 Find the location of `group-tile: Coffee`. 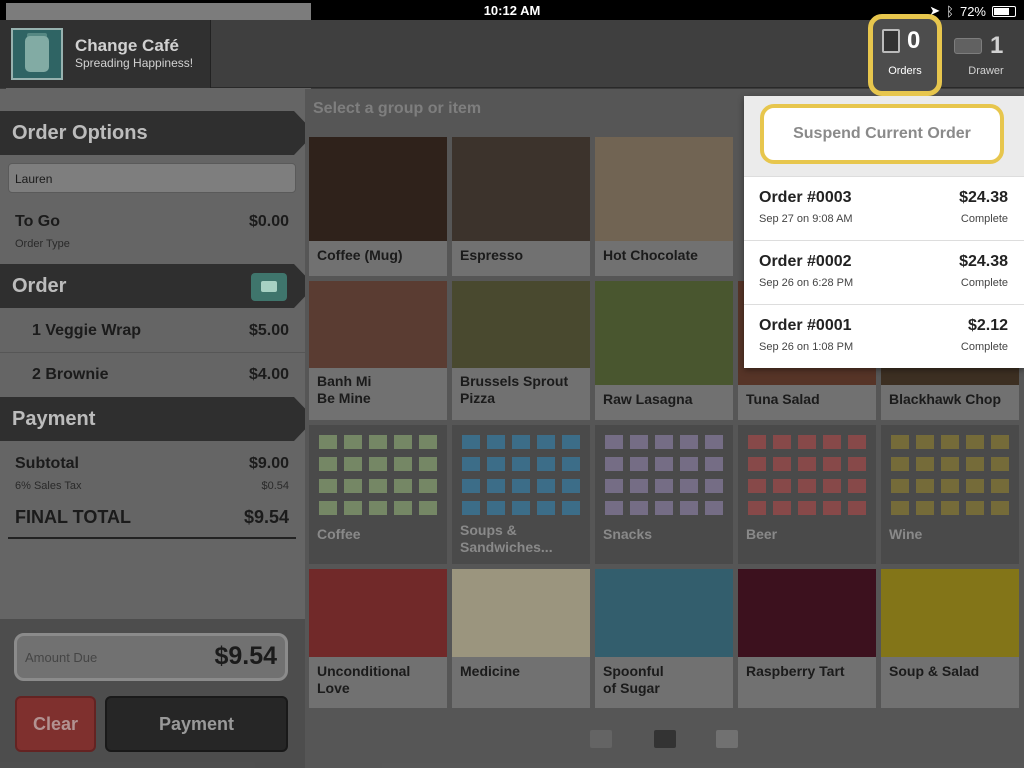

group-tile: Coffee is located at coordinates (378, 494).